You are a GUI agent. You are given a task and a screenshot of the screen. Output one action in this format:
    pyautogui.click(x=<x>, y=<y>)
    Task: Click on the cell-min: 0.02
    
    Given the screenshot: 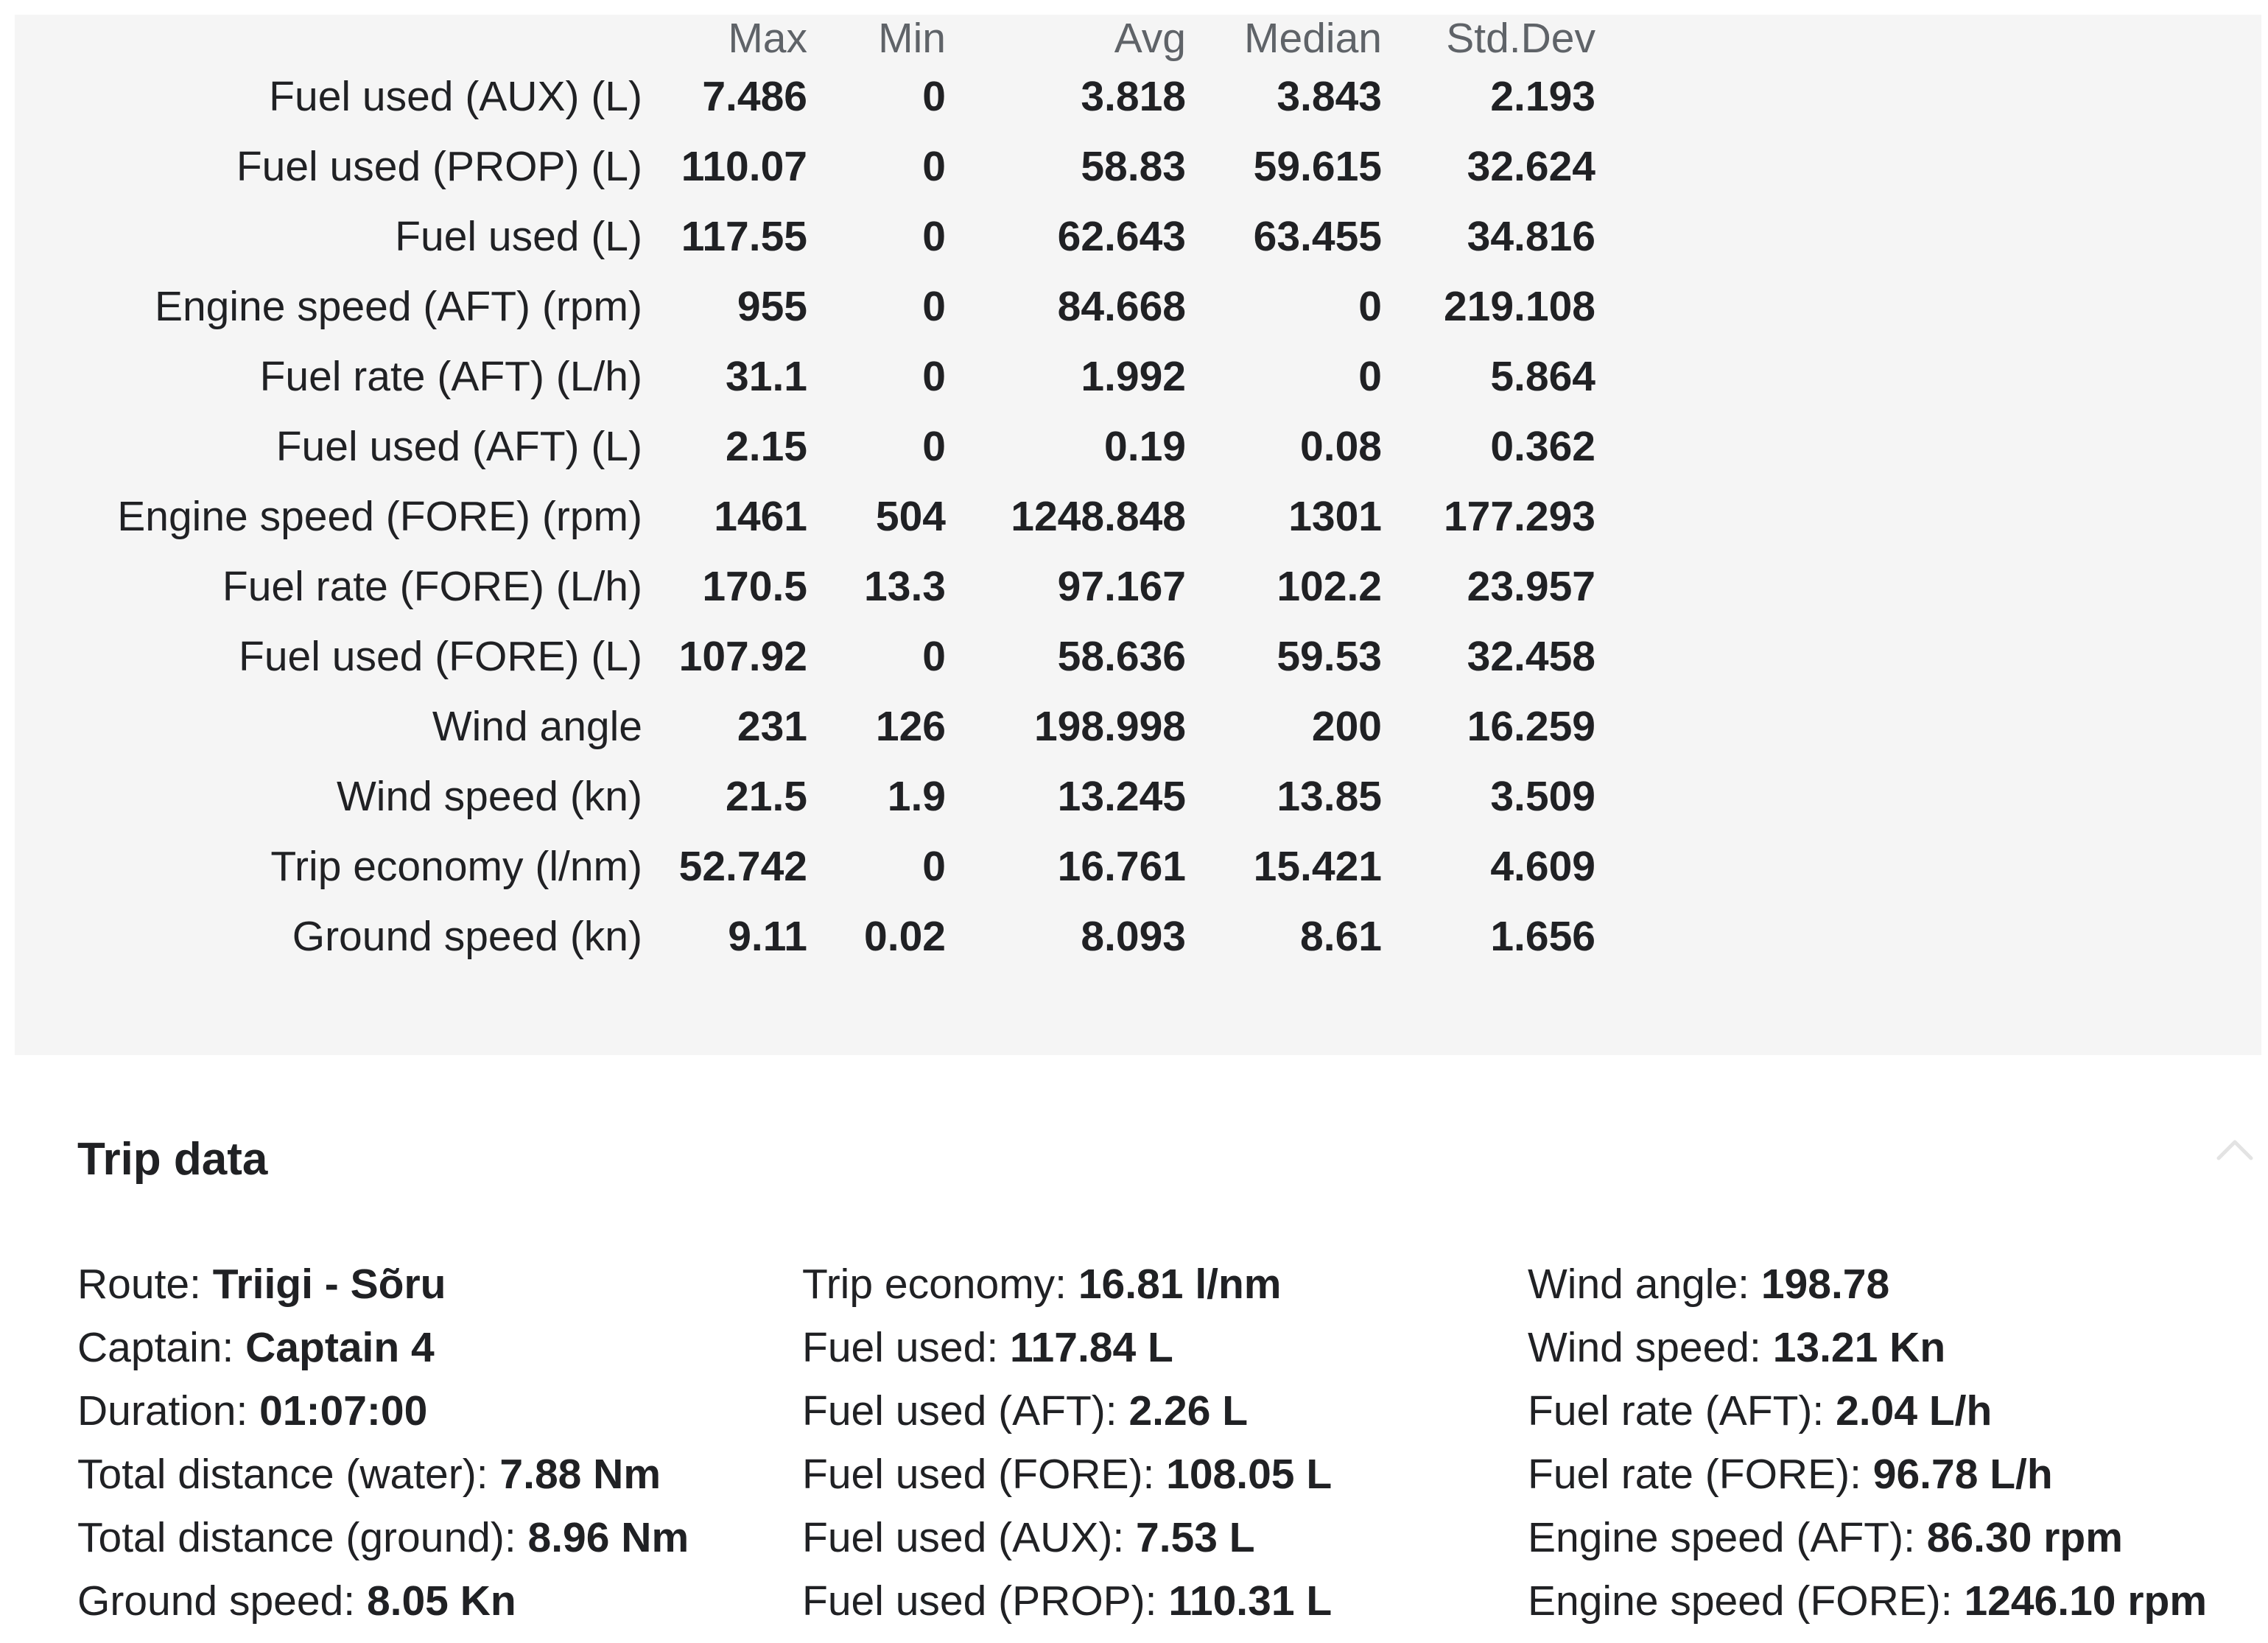 What is the action you would take?
    pyautogui.click(x=905, y=937)
    